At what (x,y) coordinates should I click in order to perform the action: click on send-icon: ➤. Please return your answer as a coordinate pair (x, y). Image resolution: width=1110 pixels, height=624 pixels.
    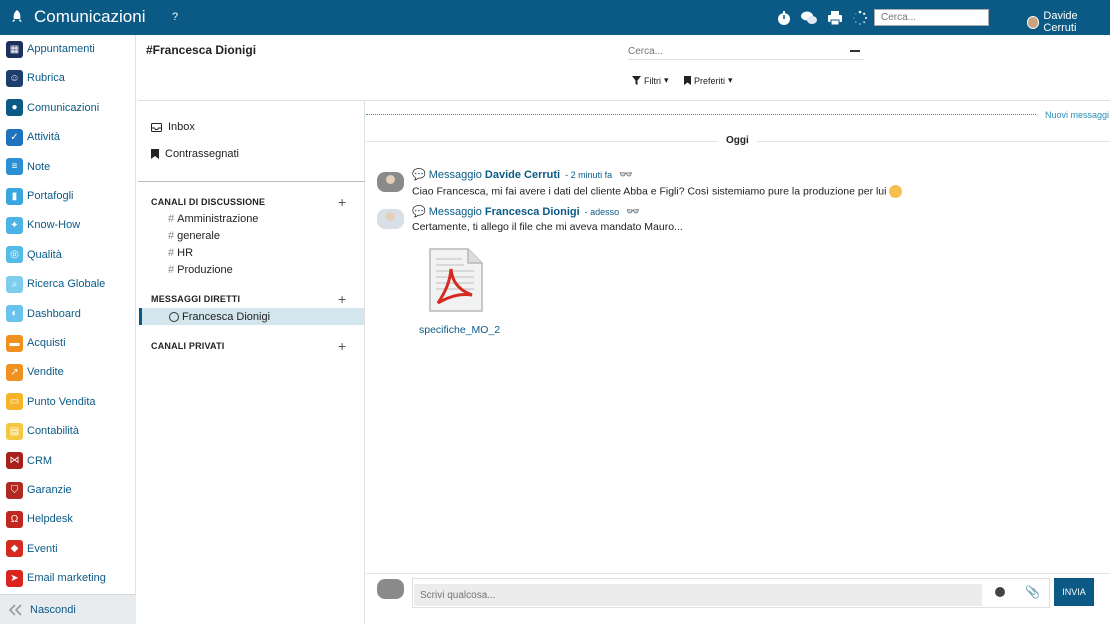
    Looking at the image, I should click on (14, 578).